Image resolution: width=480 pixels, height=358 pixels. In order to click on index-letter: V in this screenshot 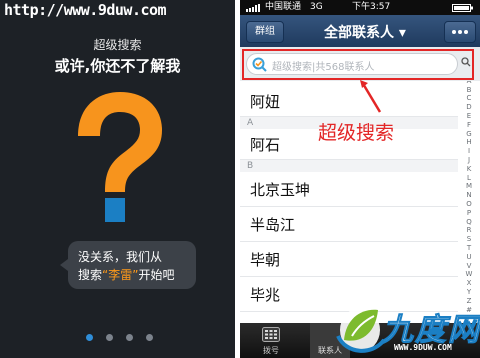, I will do `click(469, 266)`.